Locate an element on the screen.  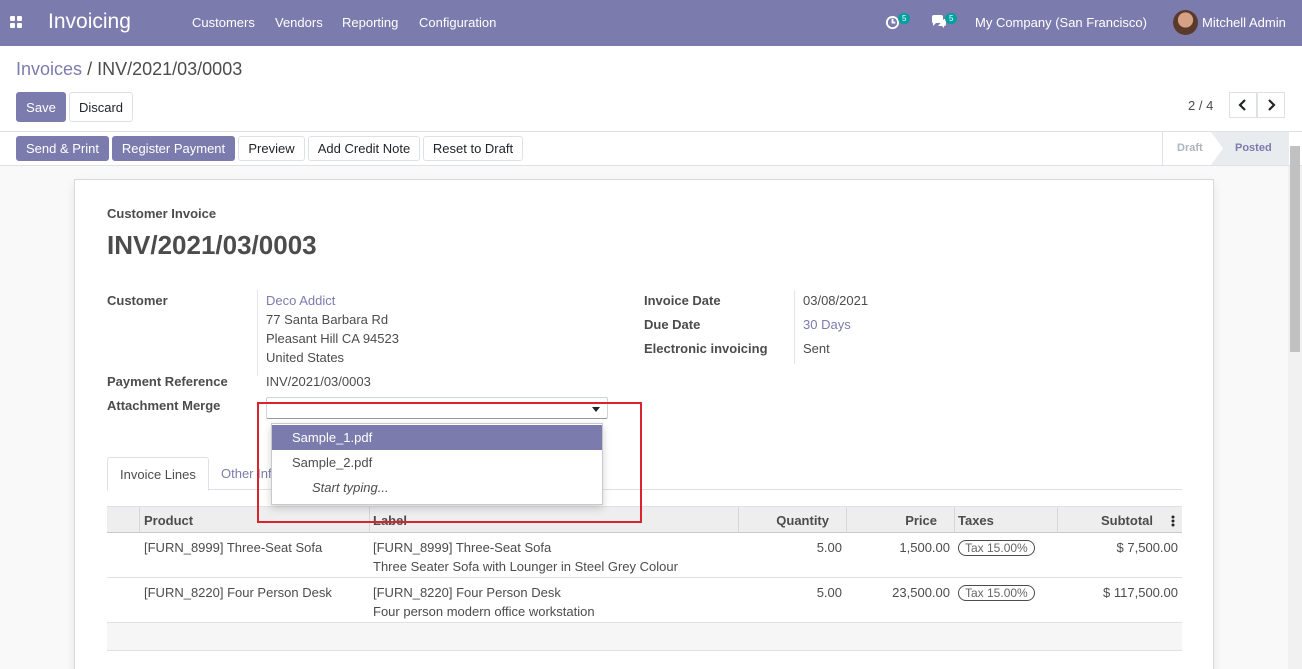
user-menu: Mitchell Admin is located at coordinates (1244, 22).